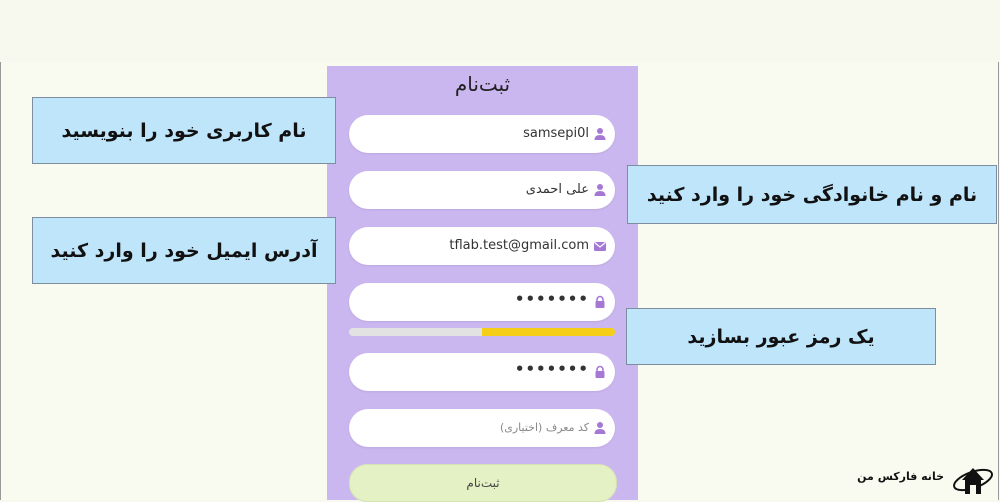  I want to click on form-title: ثبت‌نام, so click(482, 84).